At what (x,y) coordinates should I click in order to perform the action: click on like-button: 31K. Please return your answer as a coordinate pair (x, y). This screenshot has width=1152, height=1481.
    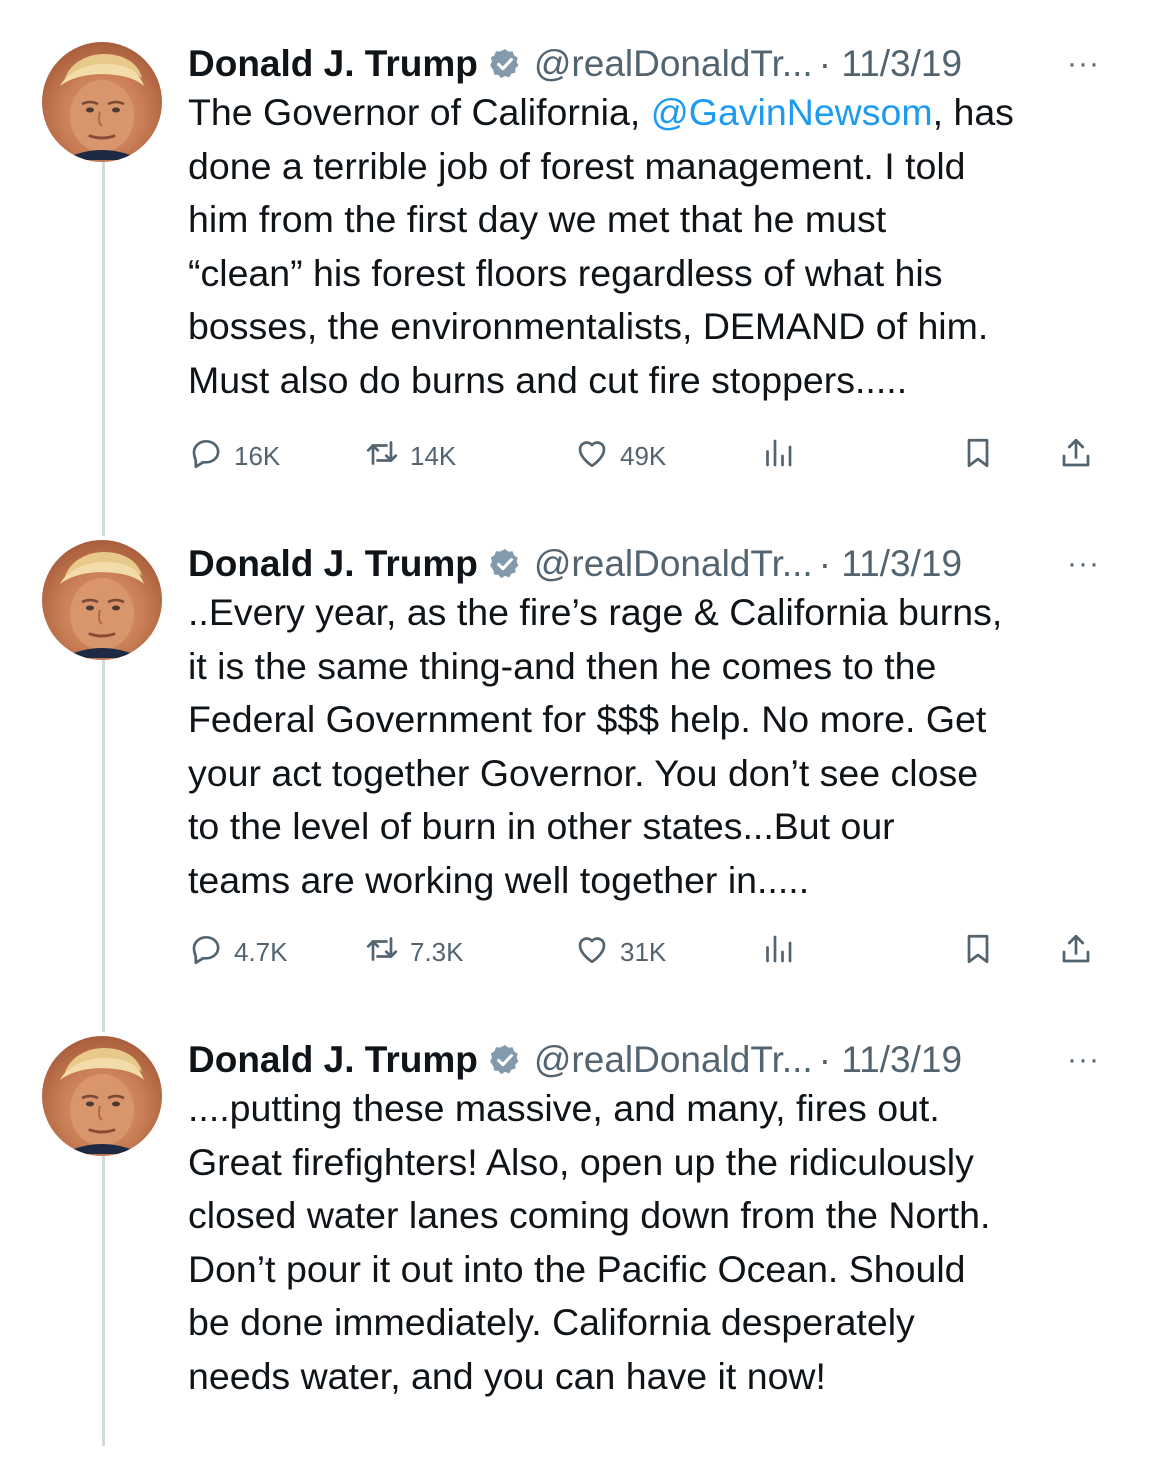
    Looking at the image, I should click on (620, 952).